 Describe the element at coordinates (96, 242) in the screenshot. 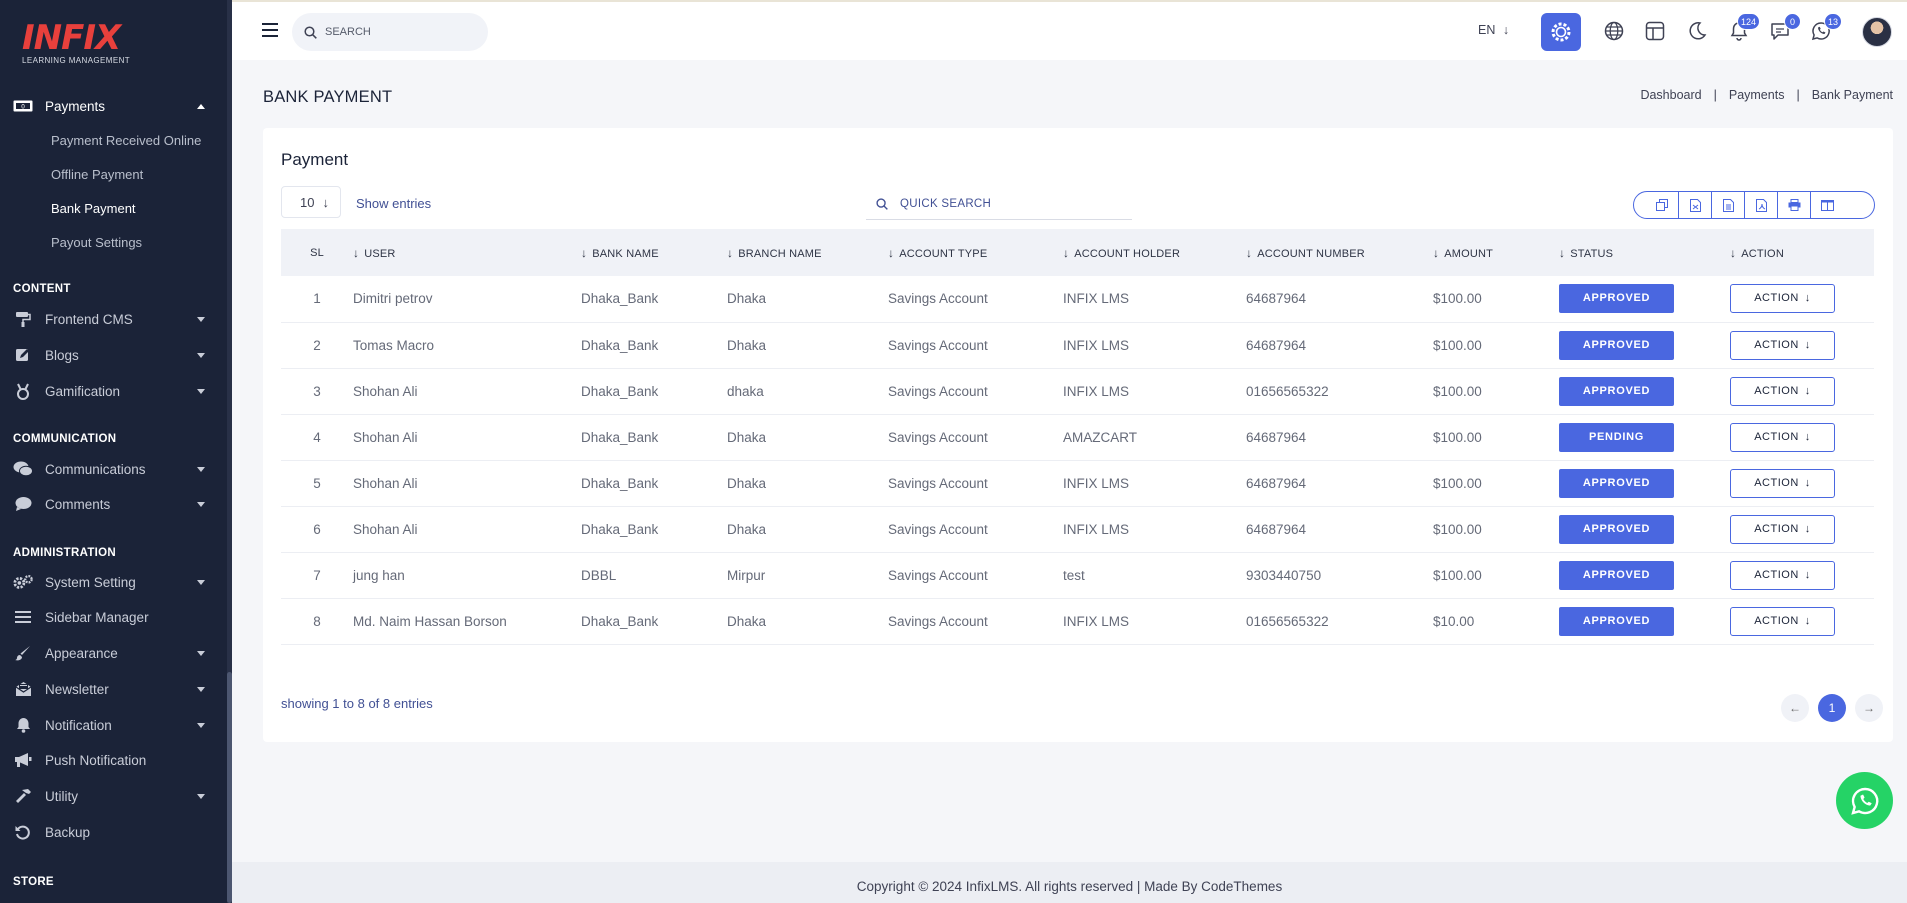

I see `sidebar-subitem-payout-settings: Payout Settings` at that location.